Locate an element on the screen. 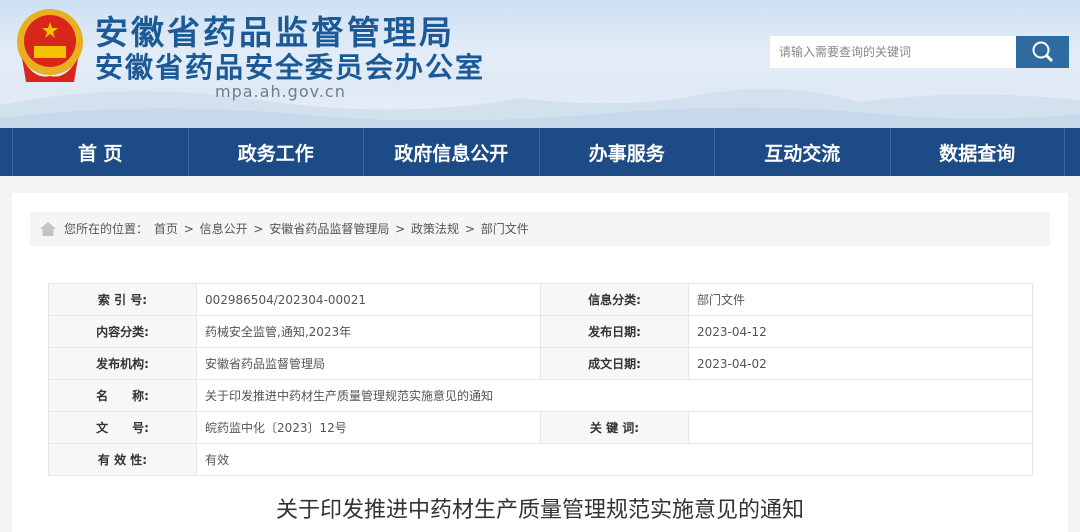  value: 皖药监中化〔2023〕12号 is located at coordinates (368, 427).